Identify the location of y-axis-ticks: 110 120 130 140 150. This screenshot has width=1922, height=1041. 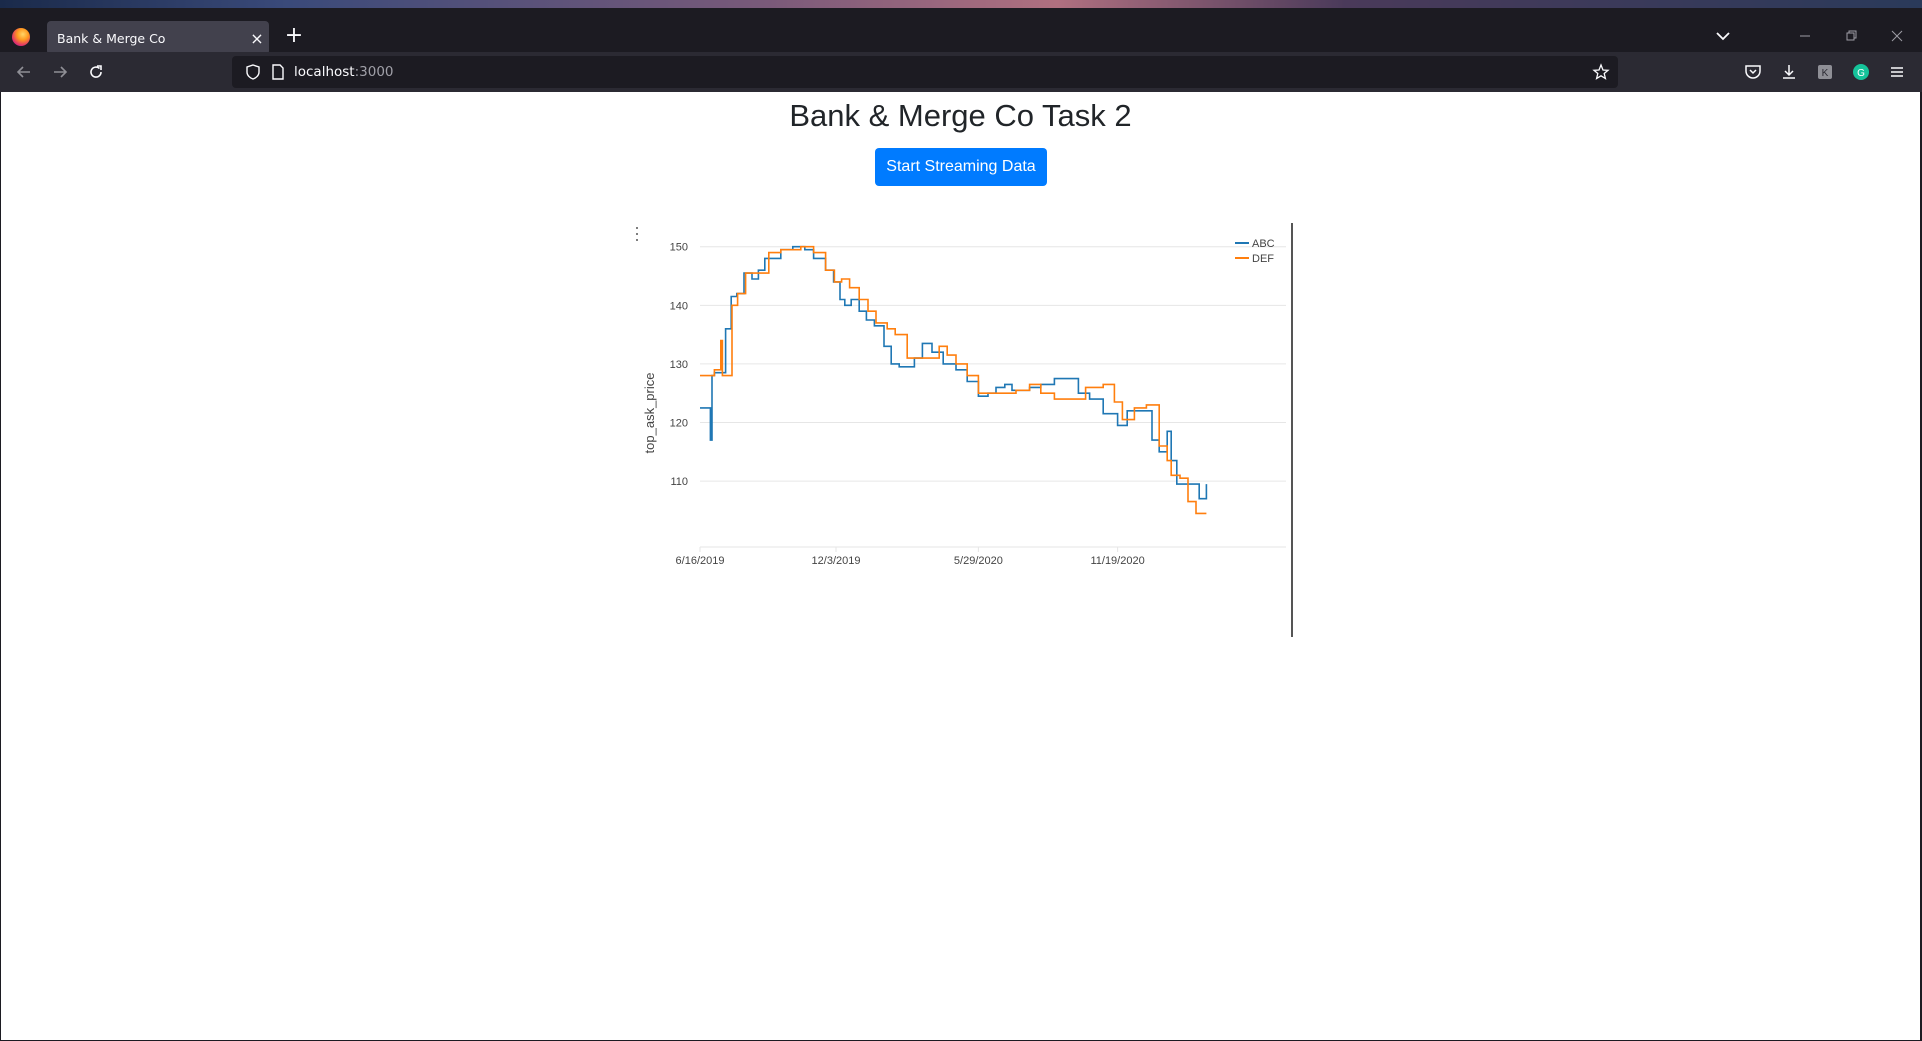
(679, 365).